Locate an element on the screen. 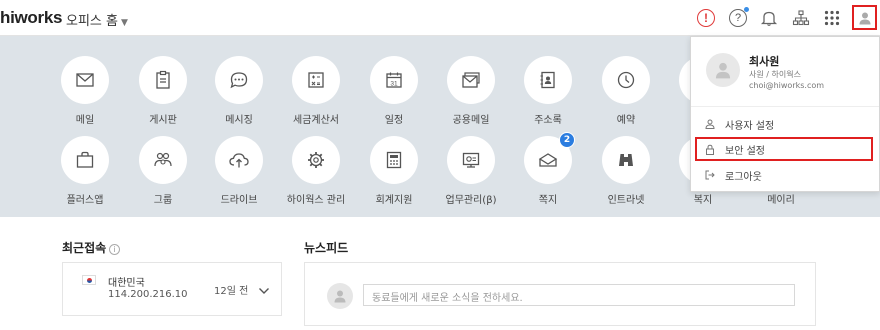 The height and width of the screenshot is (330, 880). app-intranet: 인트라넷 is located at coordinates (626, 171).